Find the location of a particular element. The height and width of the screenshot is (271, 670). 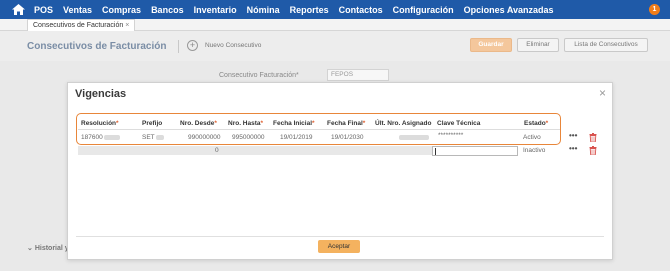

nav-item-contactos: Contactos is located at coordinates (361, 10).